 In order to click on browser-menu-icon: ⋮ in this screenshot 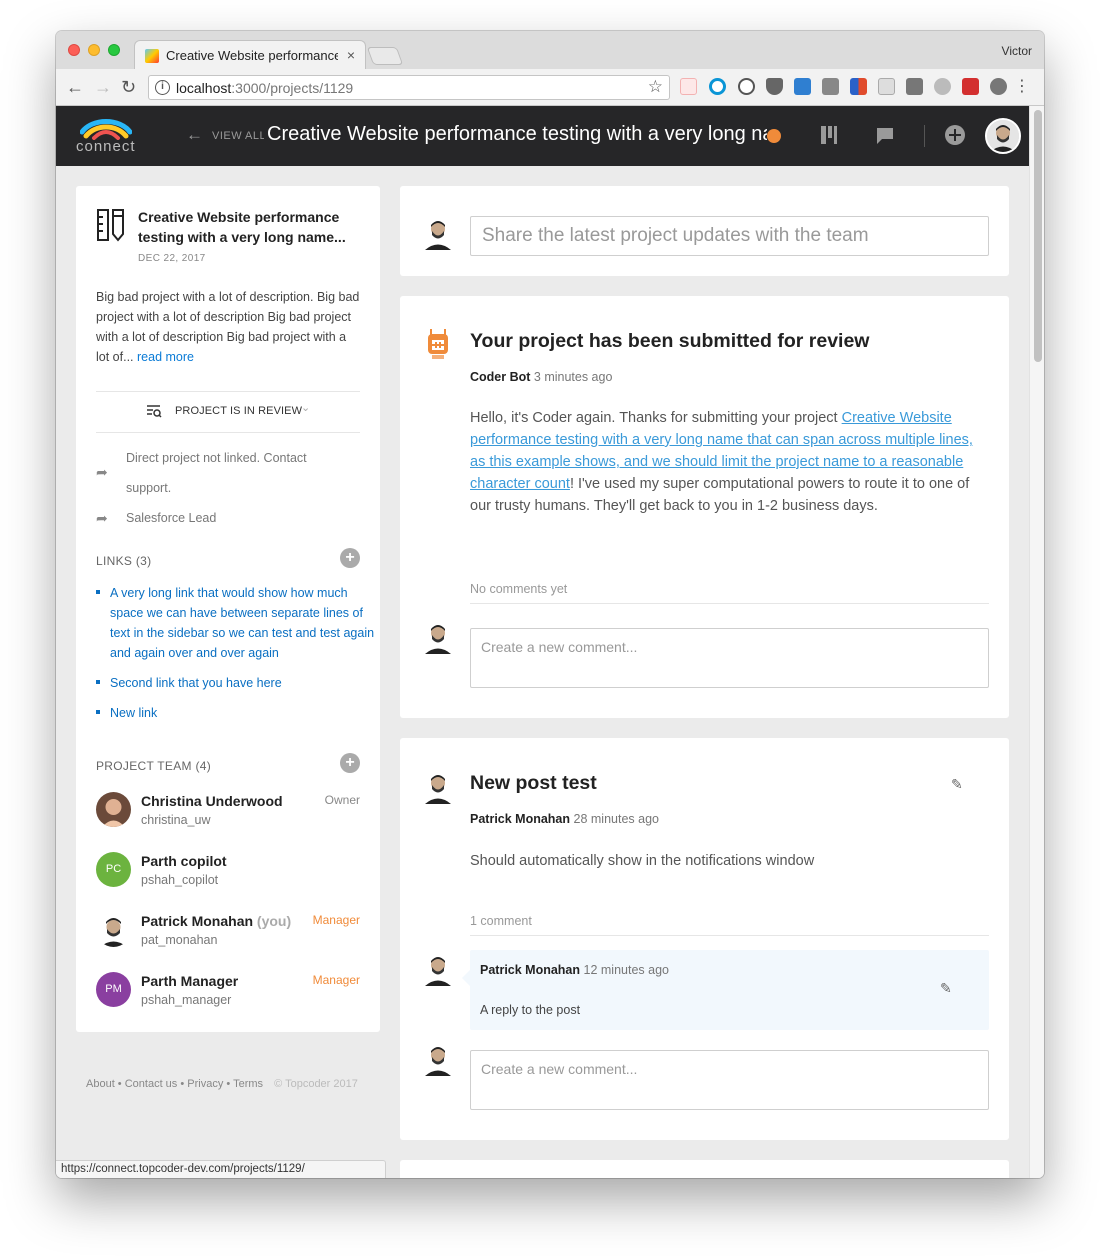, I will do `click(1022, 87)`.